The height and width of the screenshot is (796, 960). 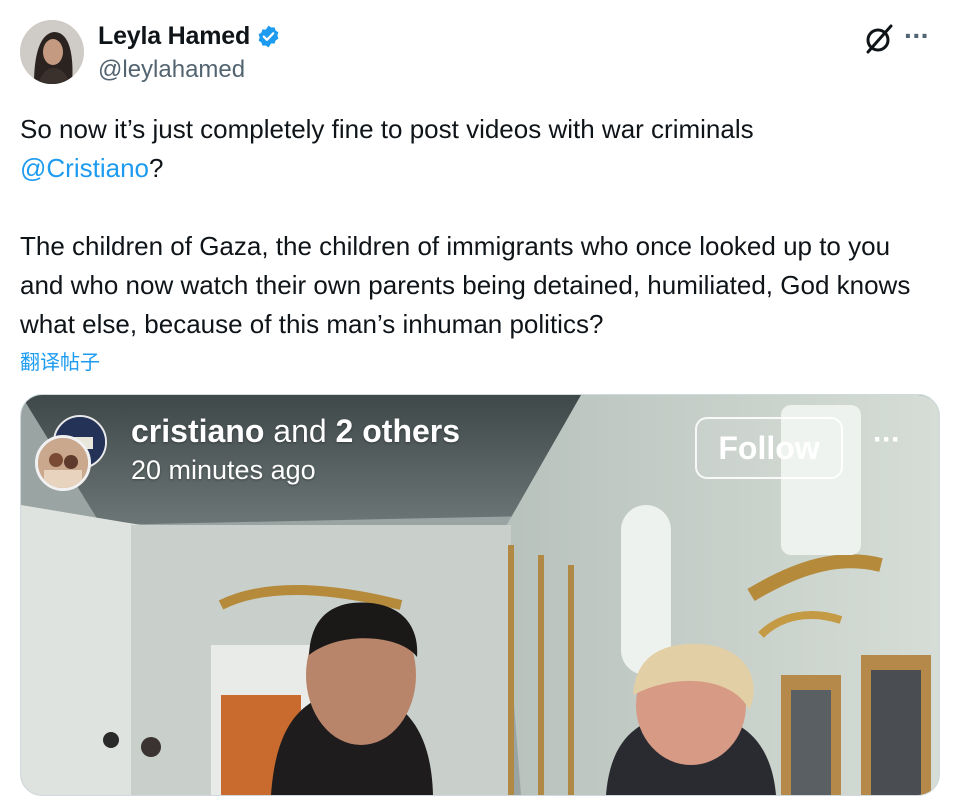 What do you see at coordinates (156, 168) in the screenshot?
I see `mention-suffix: ?` at bounding box center [156, 168].